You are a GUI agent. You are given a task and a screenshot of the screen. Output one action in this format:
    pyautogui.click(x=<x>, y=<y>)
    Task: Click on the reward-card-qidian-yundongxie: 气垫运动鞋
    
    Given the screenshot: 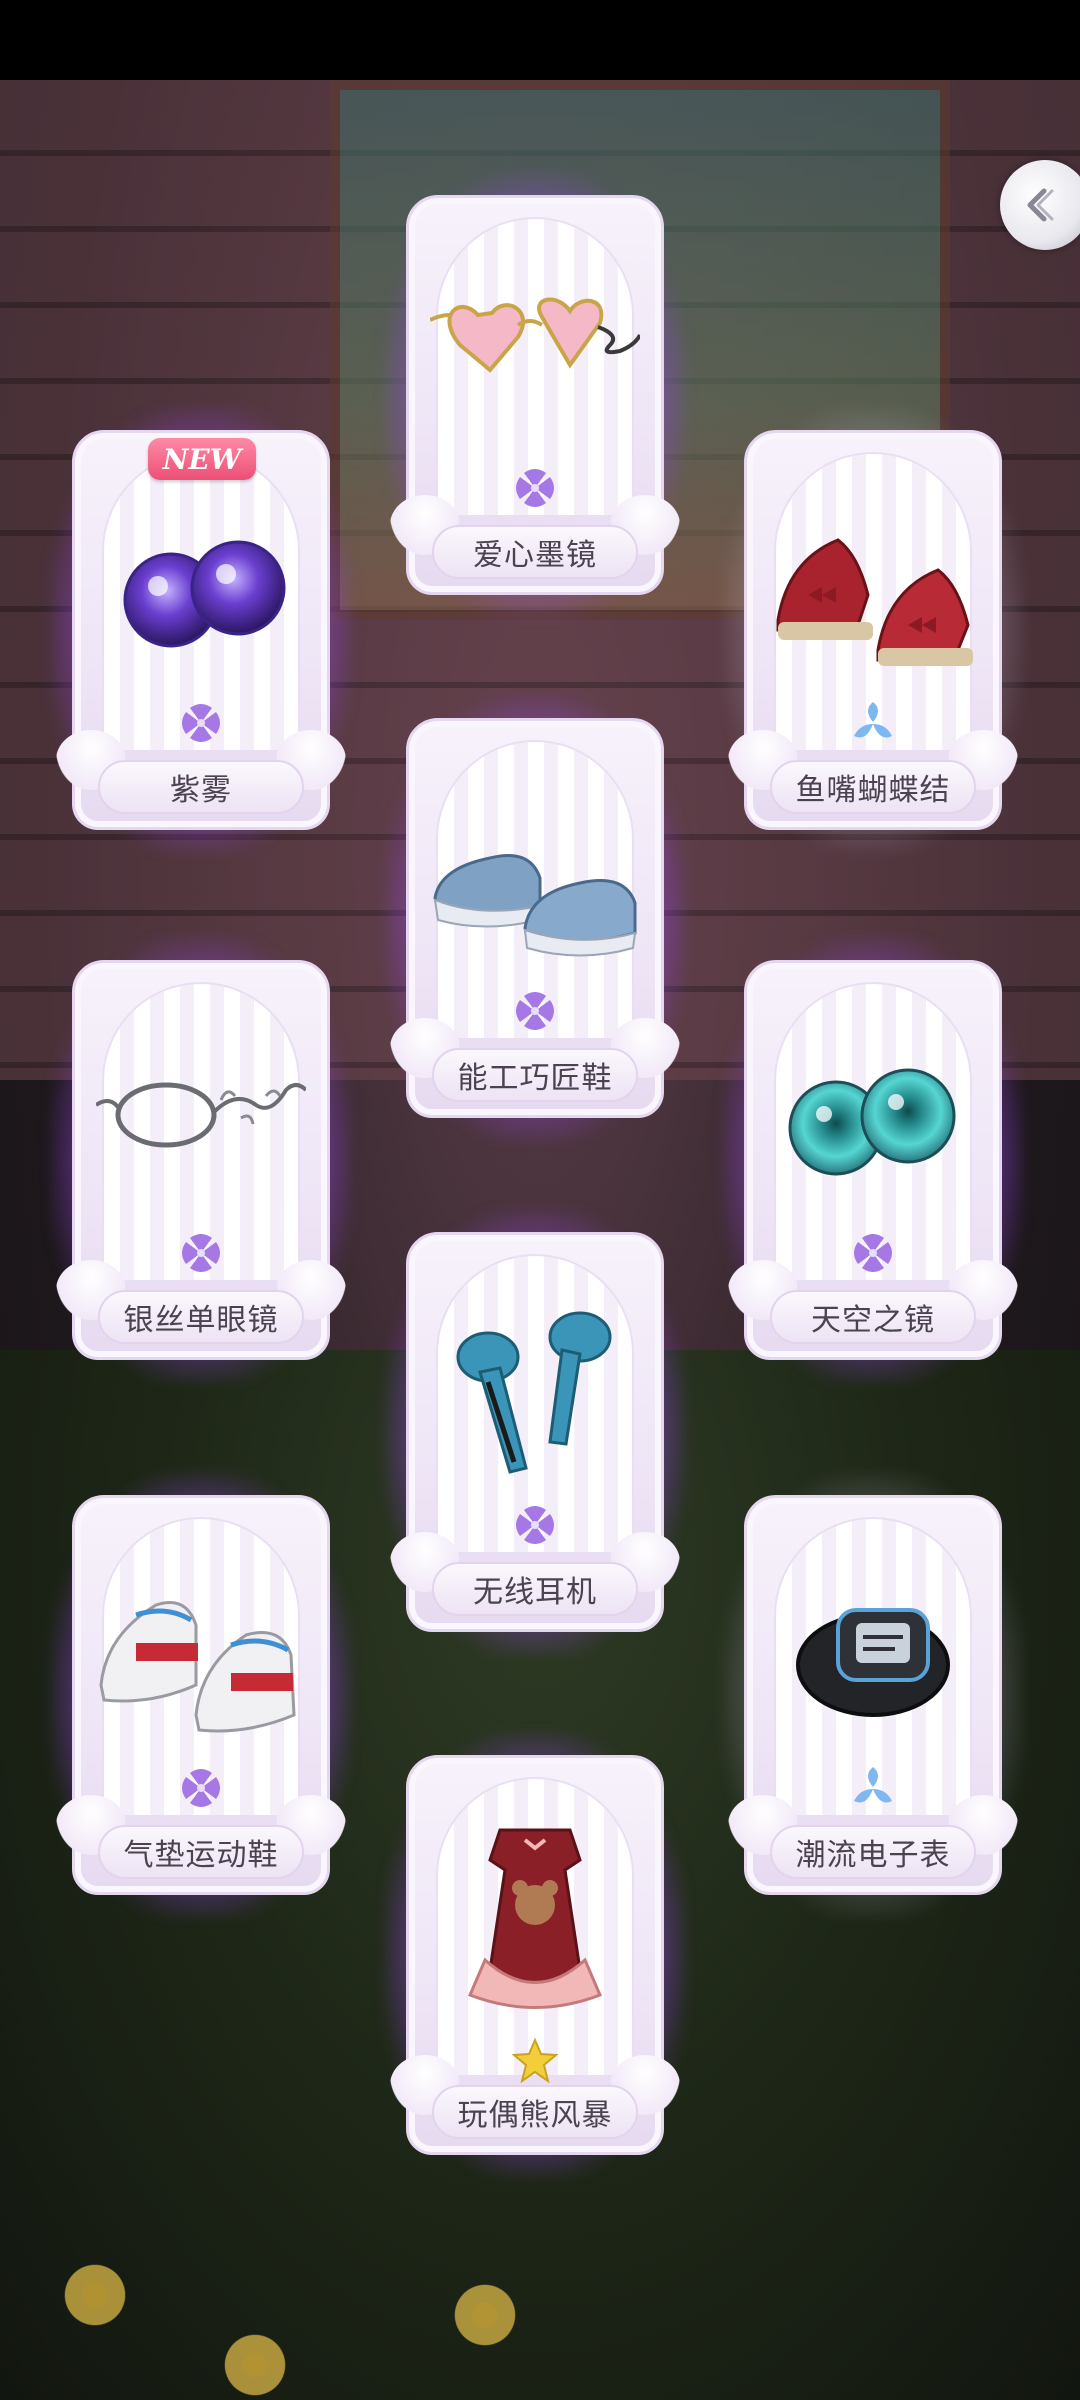 What is the action you would take?
    pyautogui.click(x=201, y=1695)
    